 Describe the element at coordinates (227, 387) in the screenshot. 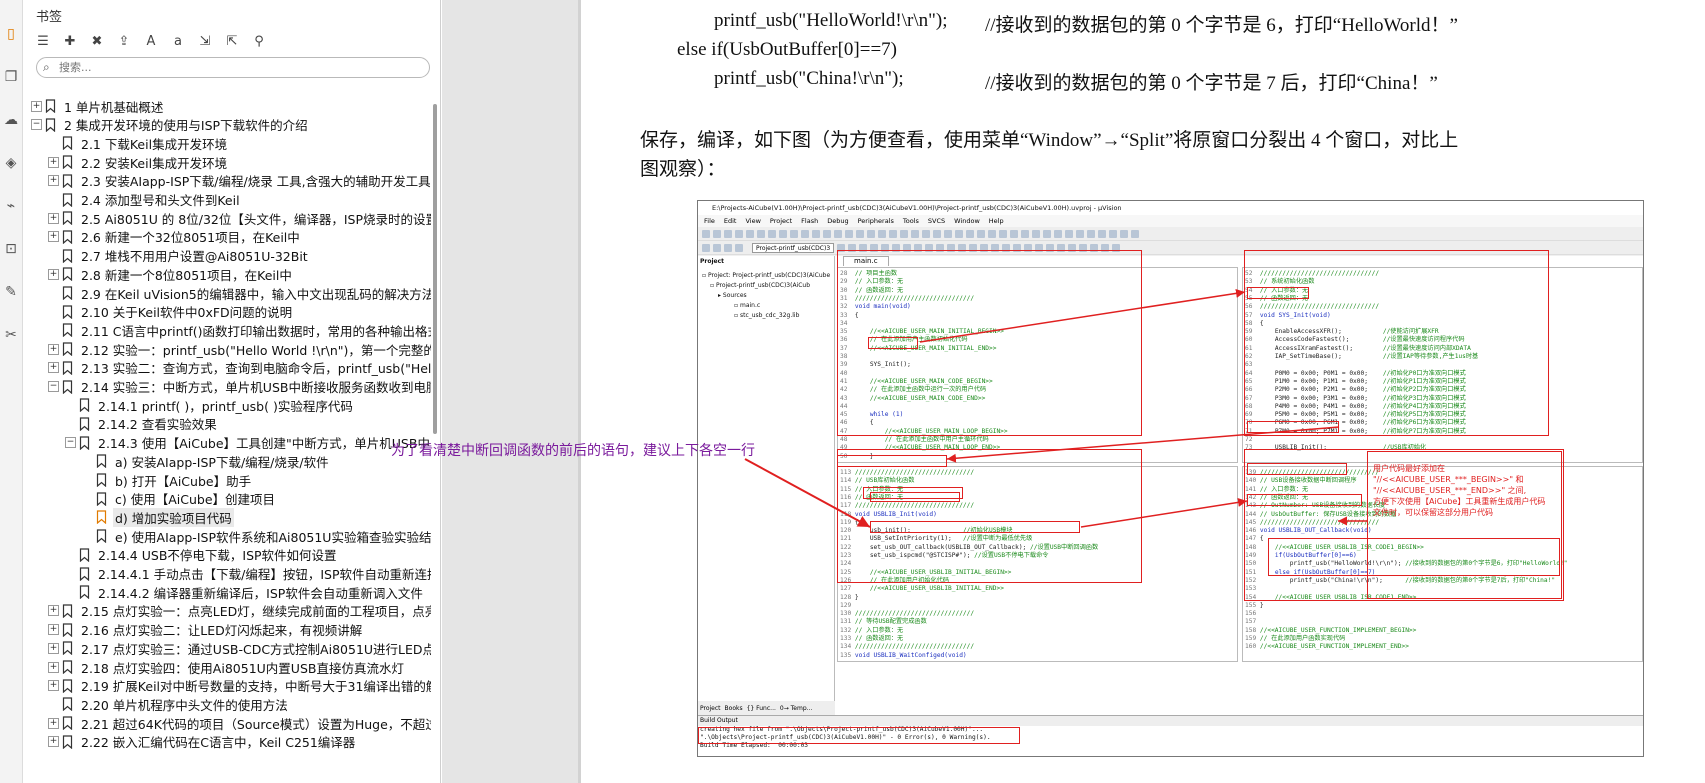

I see `bookmark-item: − 2.14 实验三：中断方式，单片机USB中断接收服务函数收到电脑命令` at that location.